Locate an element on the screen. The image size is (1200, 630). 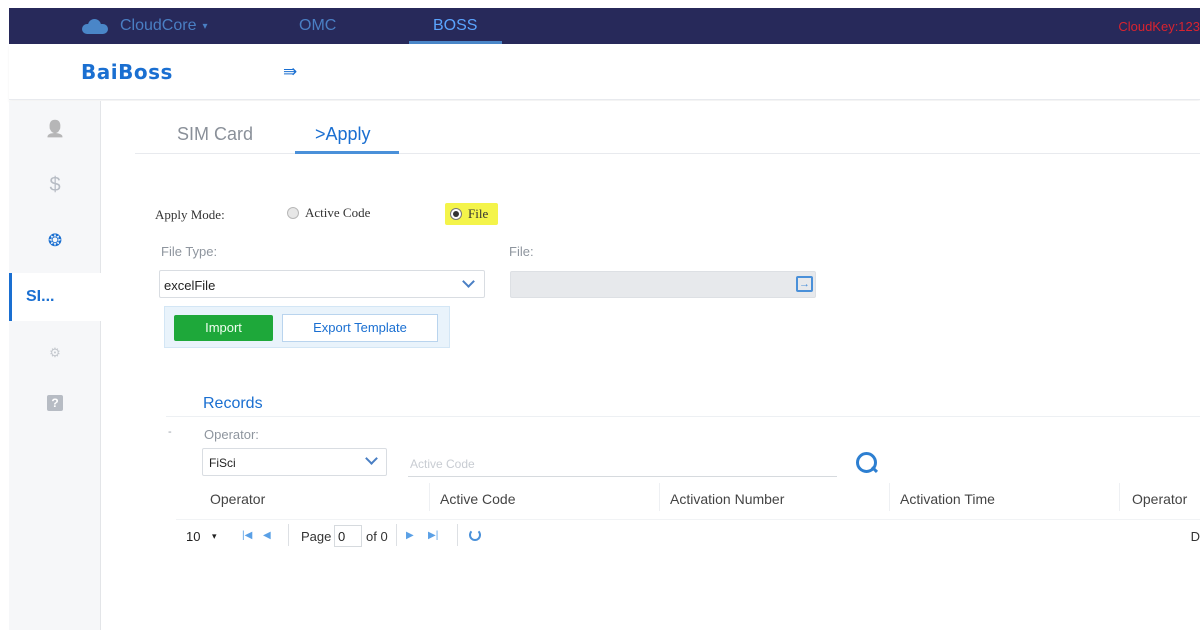
page-number-input: 0 is located at coordinates (348, 536).